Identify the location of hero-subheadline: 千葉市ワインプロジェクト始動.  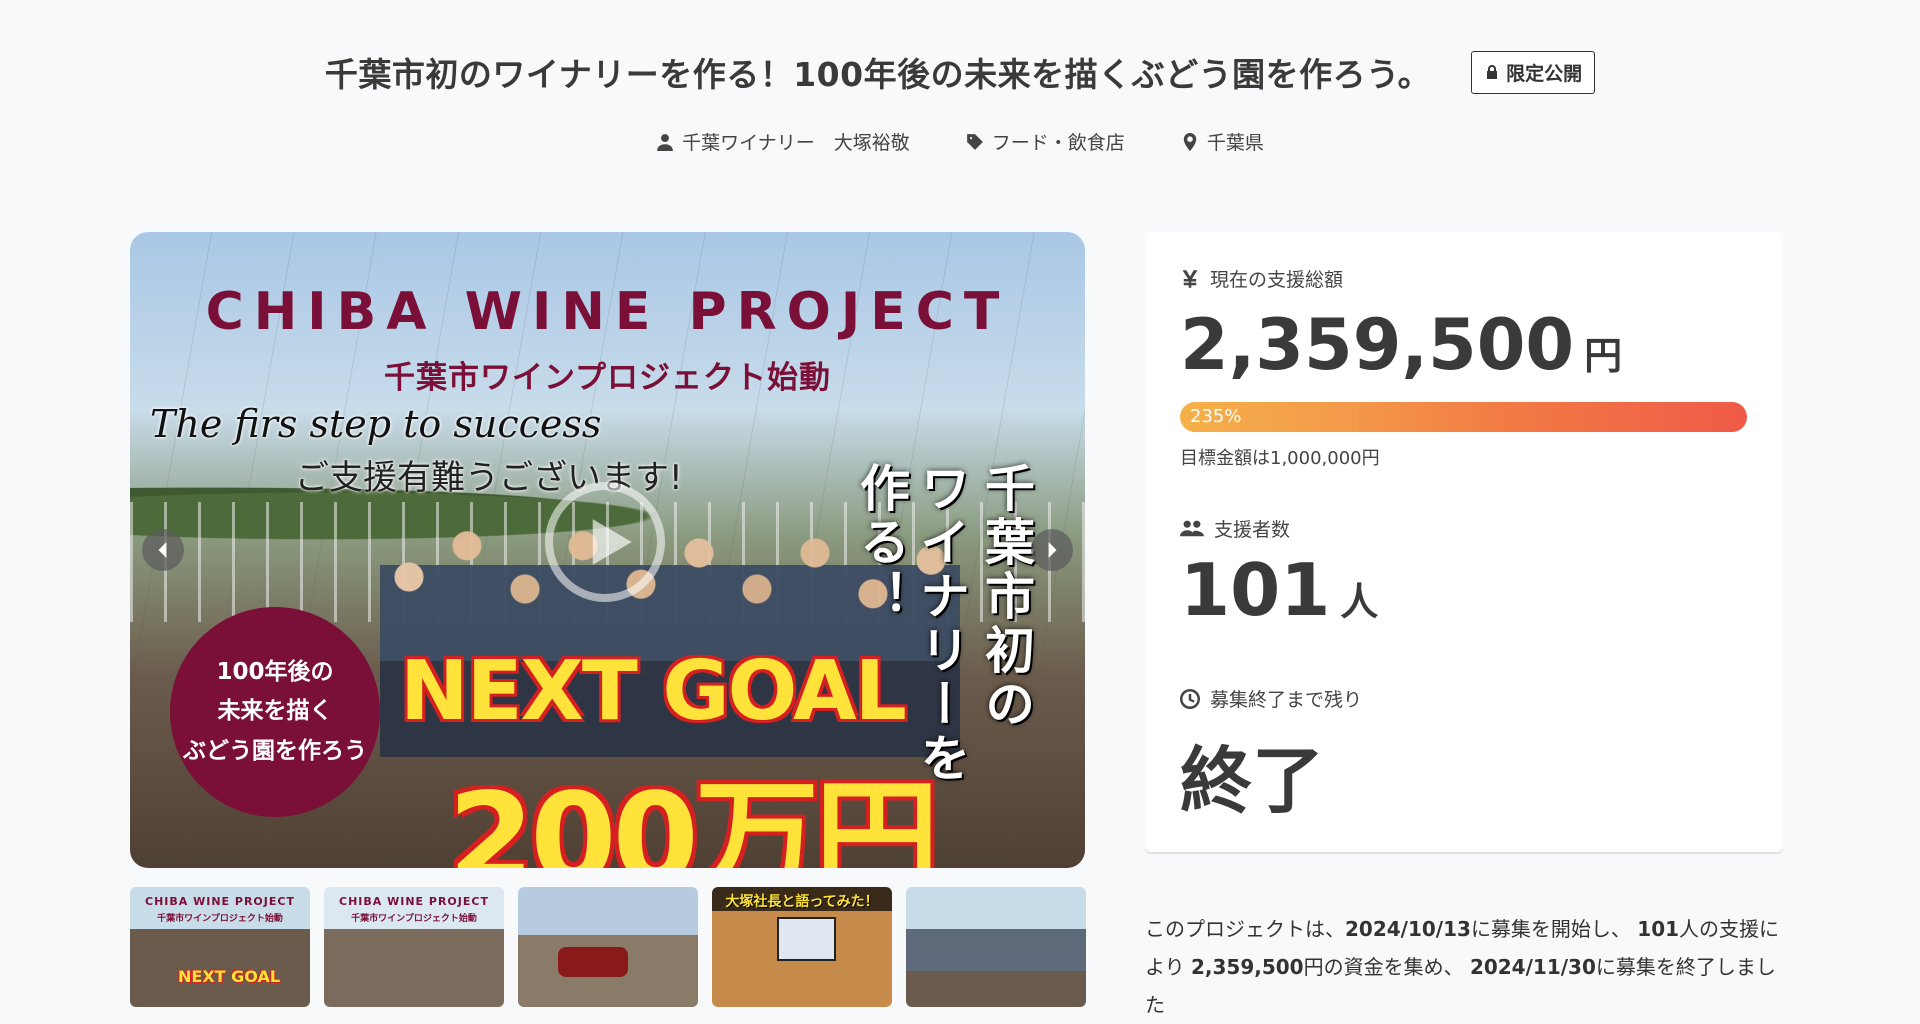
(607, 378).